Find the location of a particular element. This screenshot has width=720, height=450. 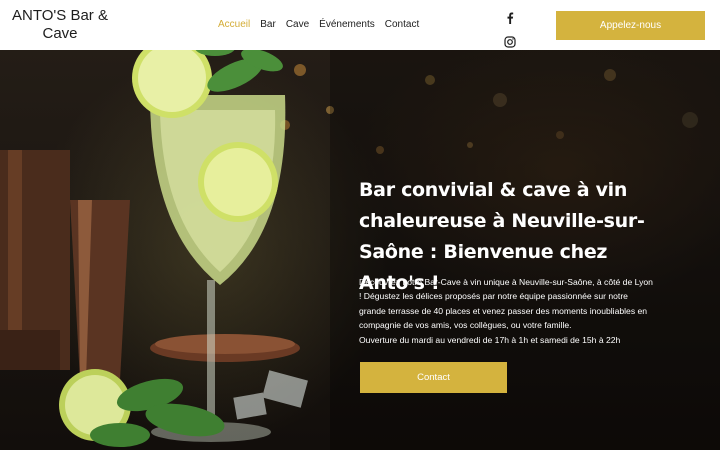

nav-item-accueil: Accueil is located at coordinates (234, 25).